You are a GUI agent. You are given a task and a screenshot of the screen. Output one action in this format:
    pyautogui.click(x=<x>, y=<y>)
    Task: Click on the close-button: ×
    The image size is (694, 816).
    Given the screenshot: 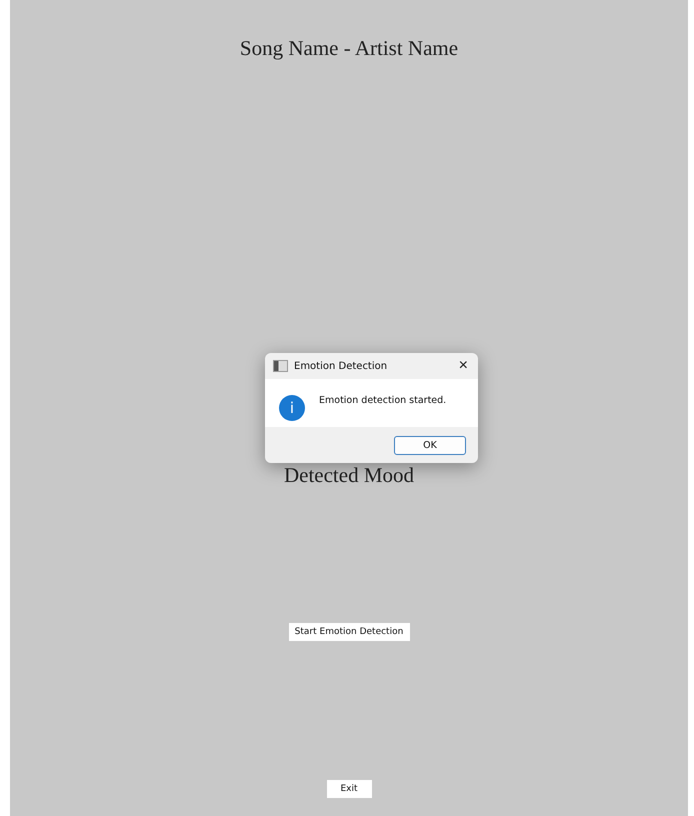 What is the action you would take?
    pyautogui.click(x=463, y=366)
    